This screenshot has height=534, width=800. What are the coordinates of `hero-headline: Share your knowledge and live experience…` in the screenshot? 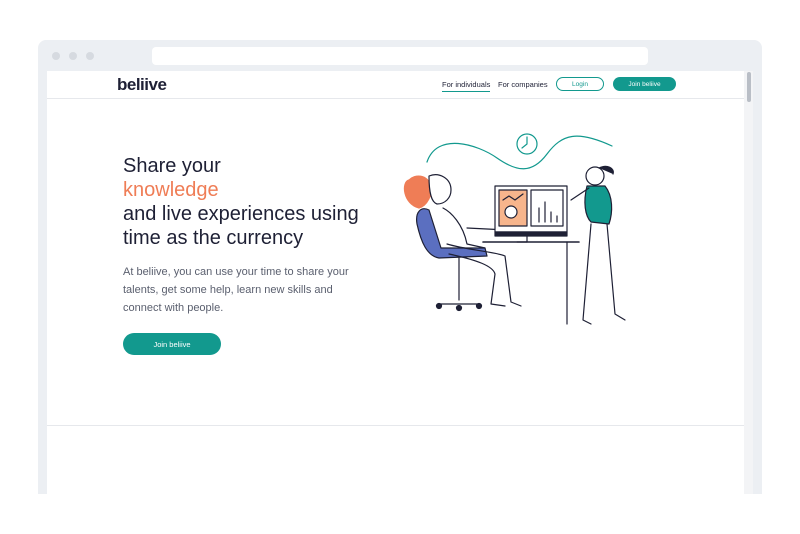 It's located at (241, 202).